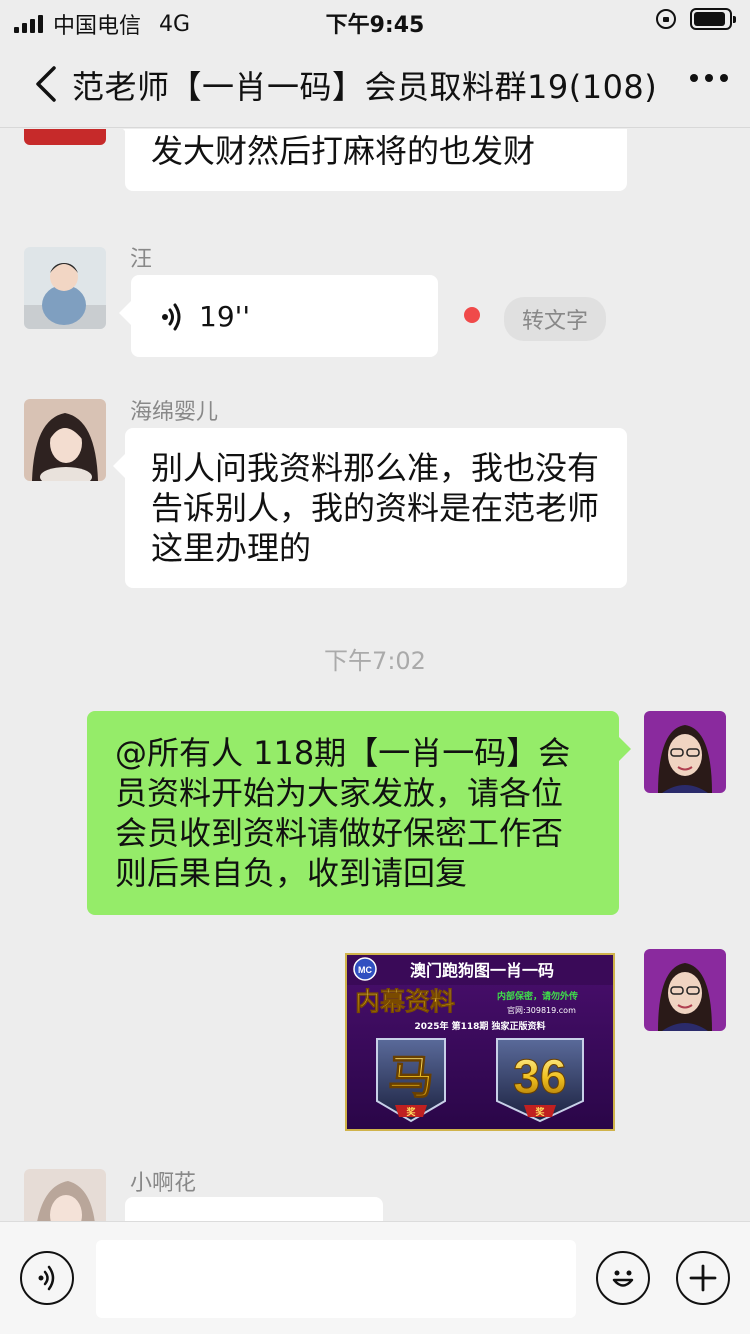 The height and width of the screenshot is (1334, 750). Describe the element at coordinates (375, 661) in the screenshot. I see `time-divider: 下午7:02` at that location.